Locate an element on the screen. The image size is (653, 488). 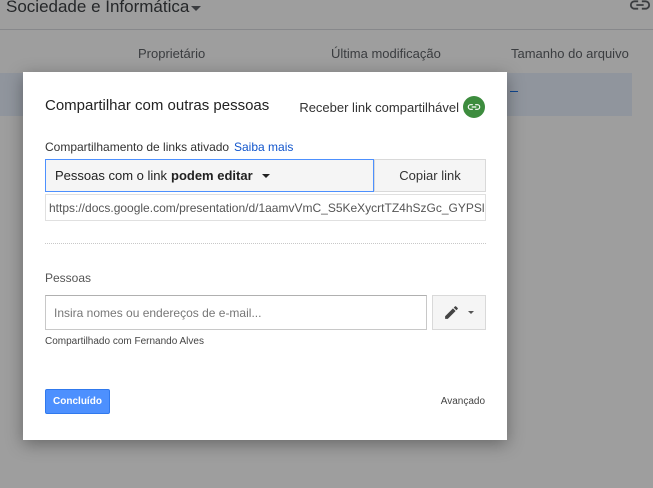
people-label: Pessoas is located at coordinates (68, 278).